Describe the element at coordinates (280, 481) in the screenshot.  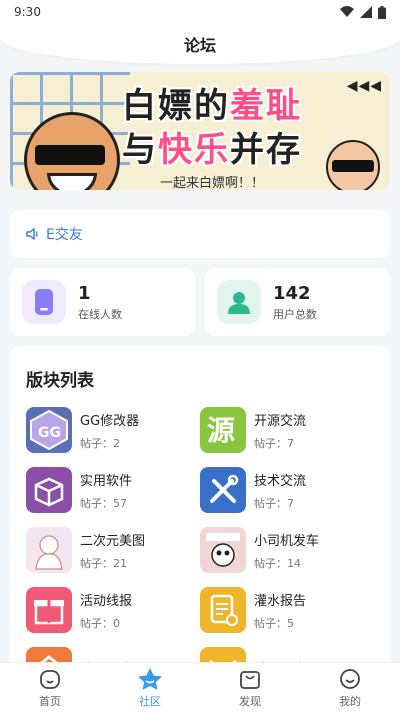
I see `board-name: 技术交流` at that location.